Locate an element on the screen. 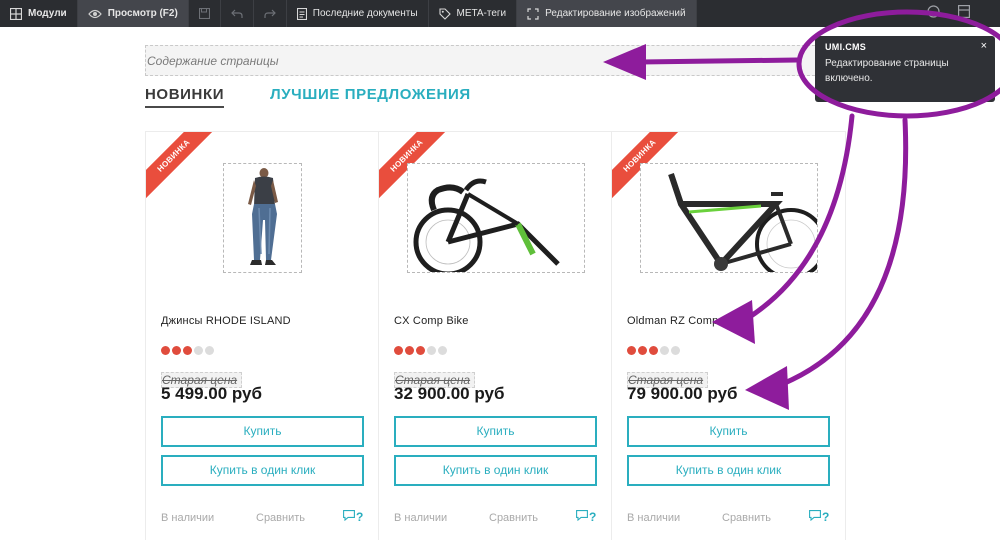  grid-icon is located at coordinates (16, 13).